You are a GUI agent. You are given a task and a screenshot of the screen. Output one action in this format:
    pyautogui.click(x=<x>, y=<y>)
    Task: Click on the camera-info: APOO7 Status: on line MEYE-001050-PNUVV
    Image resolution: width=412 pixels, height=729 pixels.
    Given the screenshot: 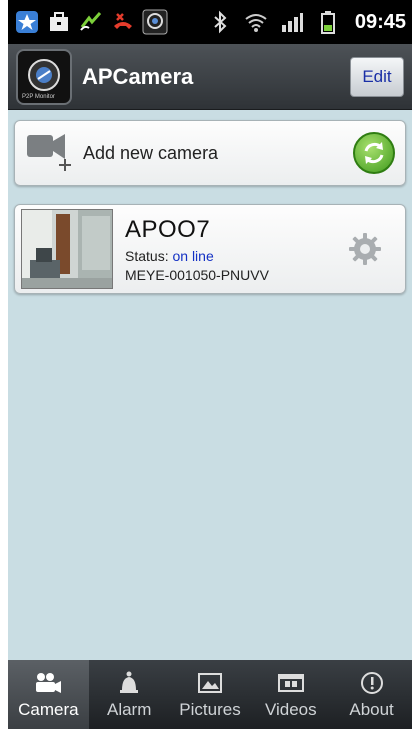 What is the action you would take?
    pyautogui.click(x=234, y=249)
    